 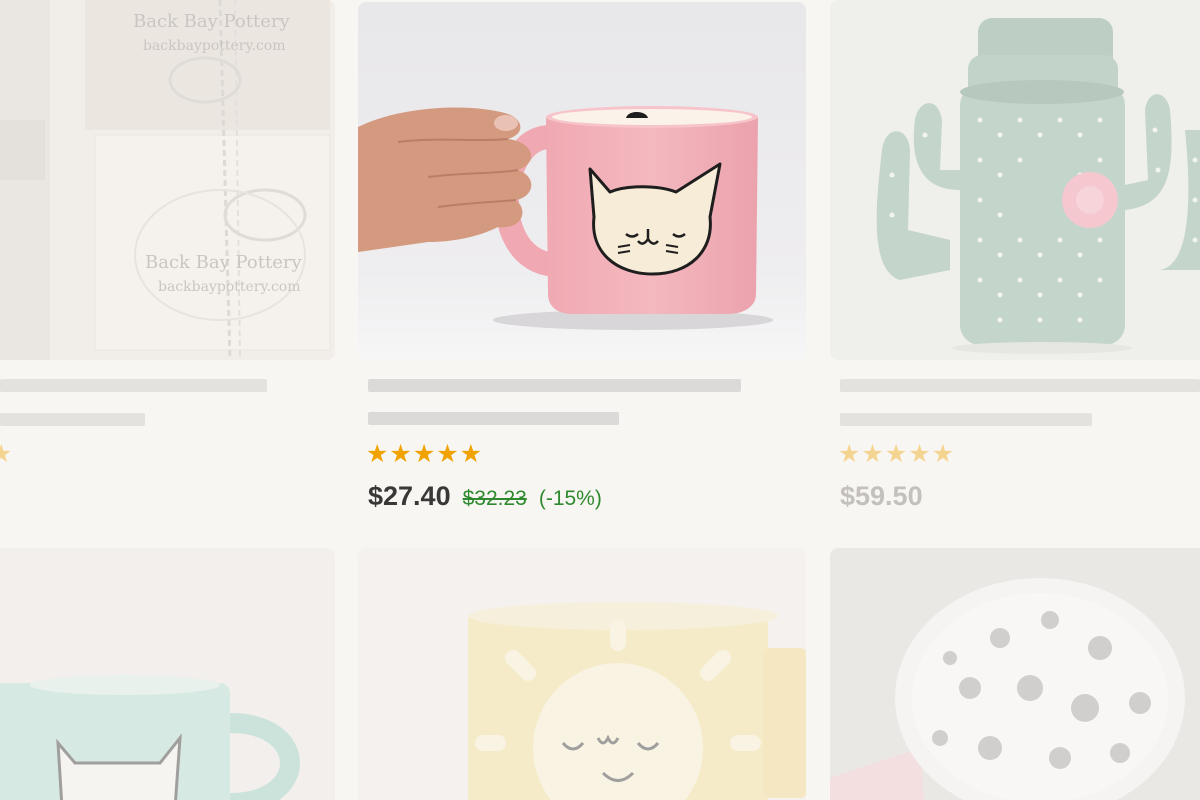 I want to click on original-price: $32.23, so click(x=494, y=498).